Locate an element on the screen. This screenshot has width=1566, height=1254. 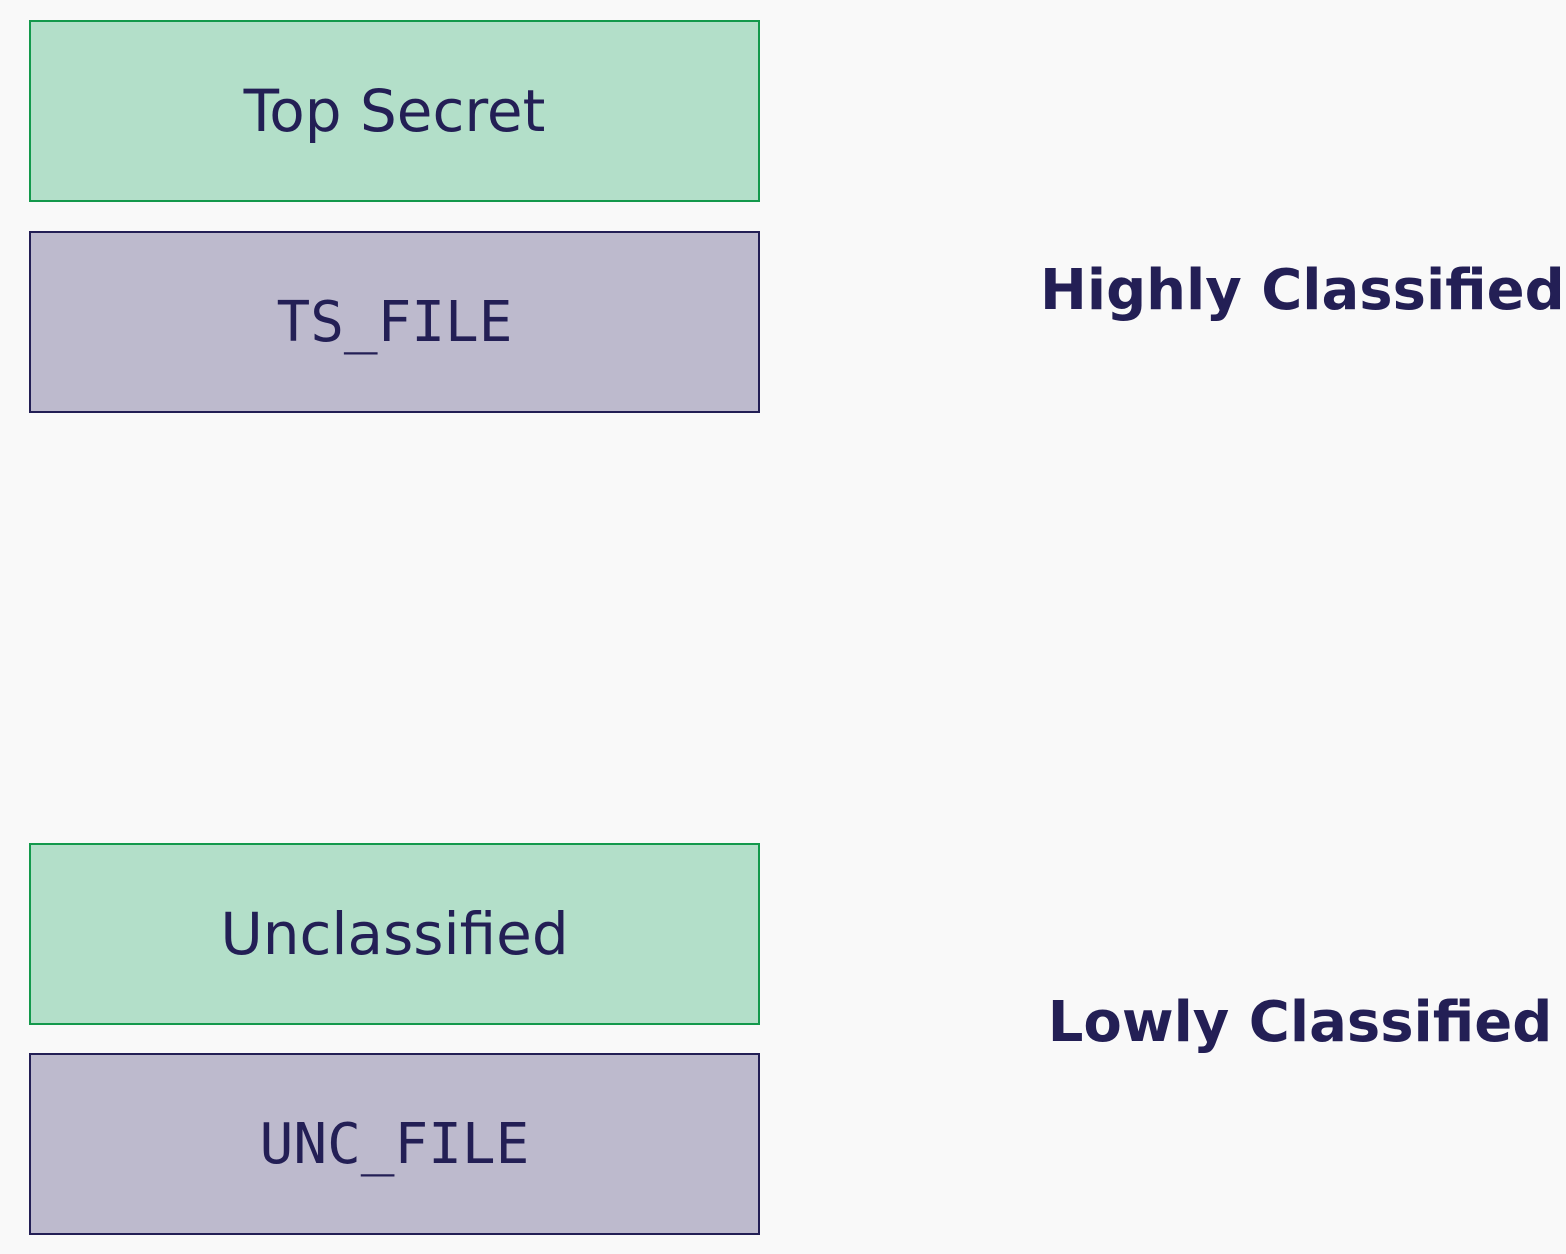
top-secret-level-box: Top Secret is located at coordinates (394, 111).